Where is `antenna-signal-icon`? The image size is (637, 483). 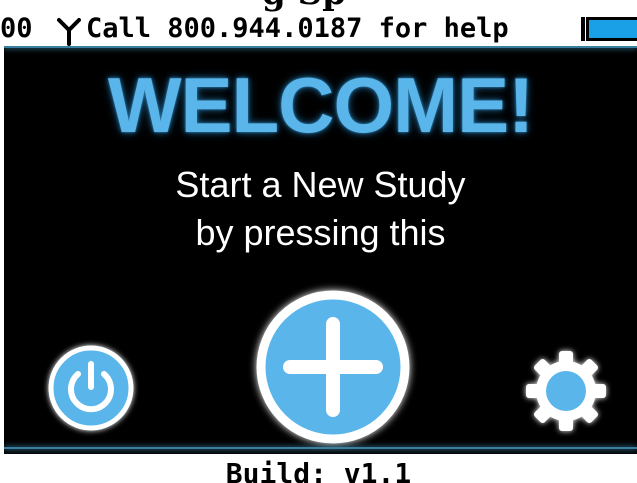 antenna-signal-icon is located at coordinates (69, 31).